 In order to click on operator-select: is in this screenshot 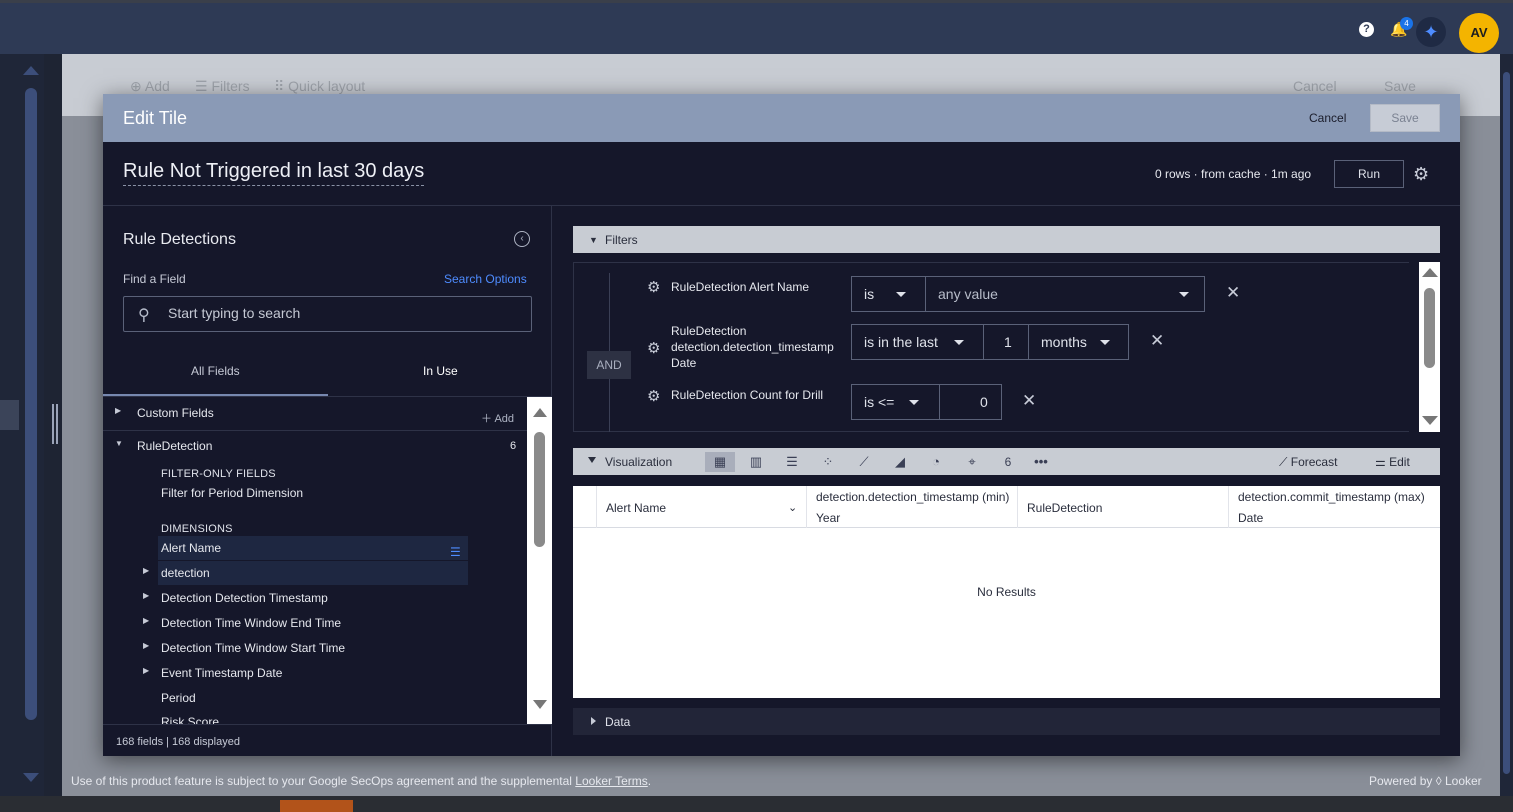, I will do `click(888, 294)`.